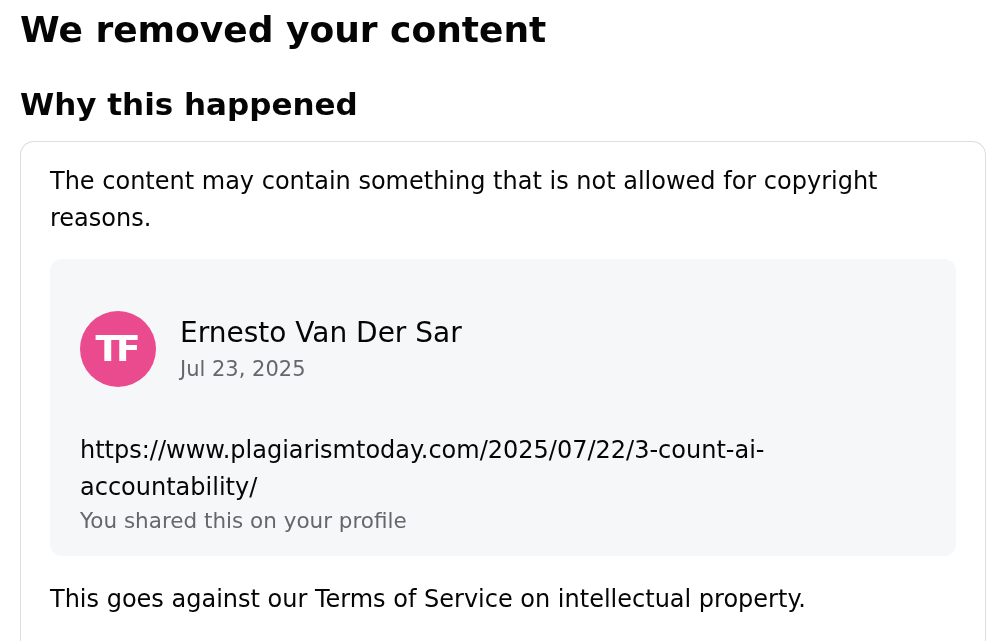 The width and height of the screenshot is (1006, 641). What do you see at coordinates (423, 469) in the screenshot?
I see `shared-url: https://www.plagiarismtoday.com/2025/07/22/3-count-ai-accountability/` at bounding box center [423, 469].